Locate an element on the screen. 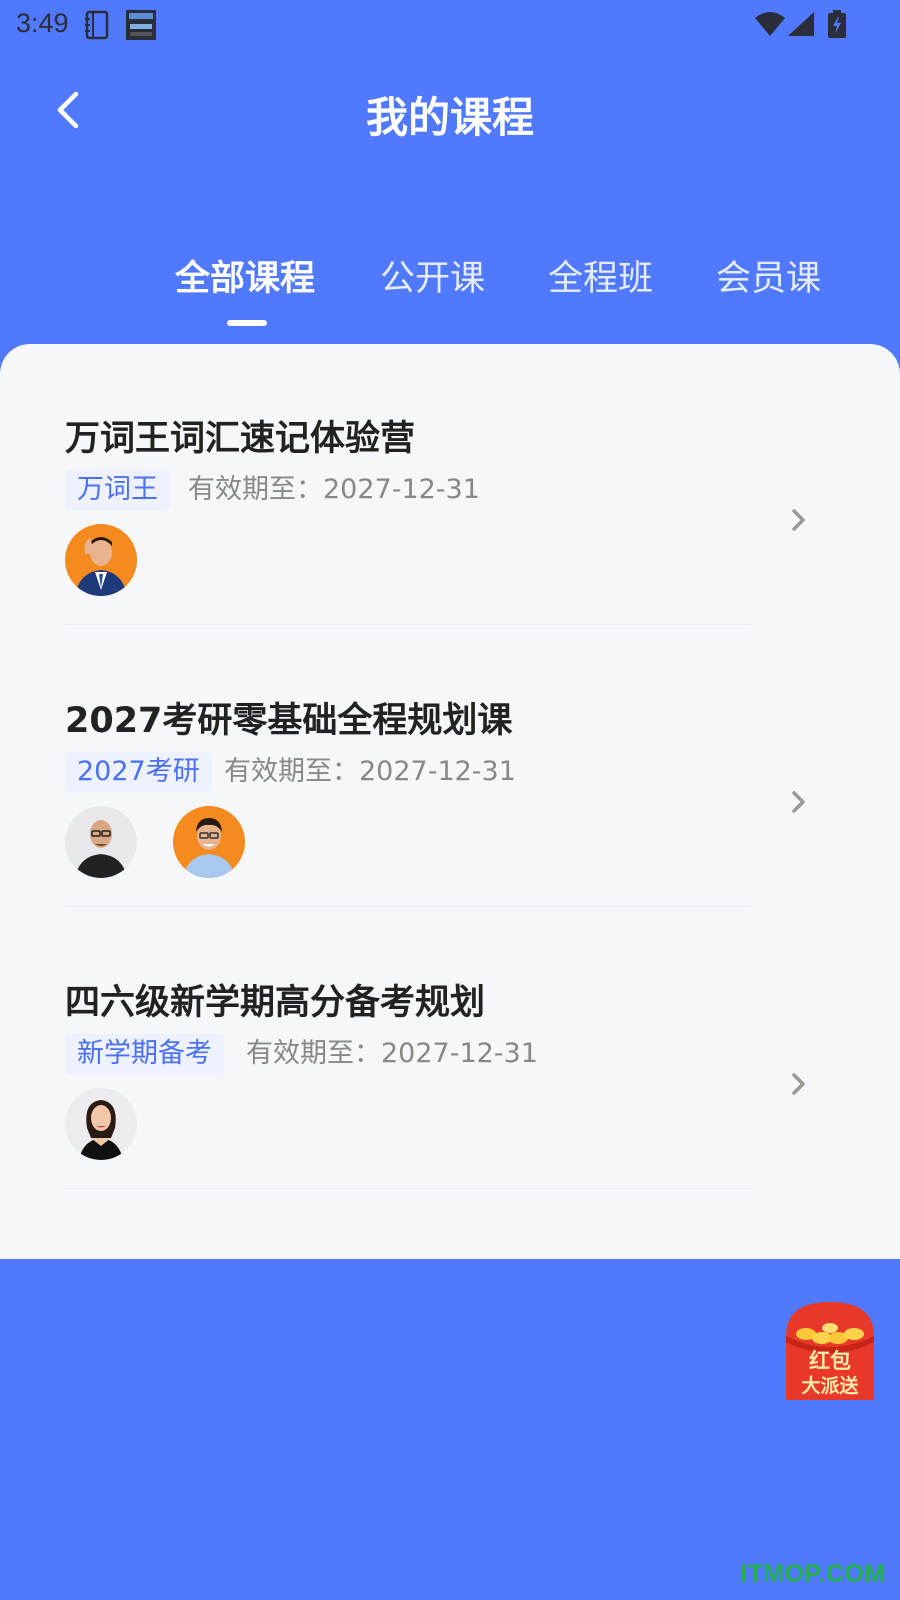 This screenshot has width=900, height=1600. tab-public-courses: 公开课 is located at coordinates (432, 275).